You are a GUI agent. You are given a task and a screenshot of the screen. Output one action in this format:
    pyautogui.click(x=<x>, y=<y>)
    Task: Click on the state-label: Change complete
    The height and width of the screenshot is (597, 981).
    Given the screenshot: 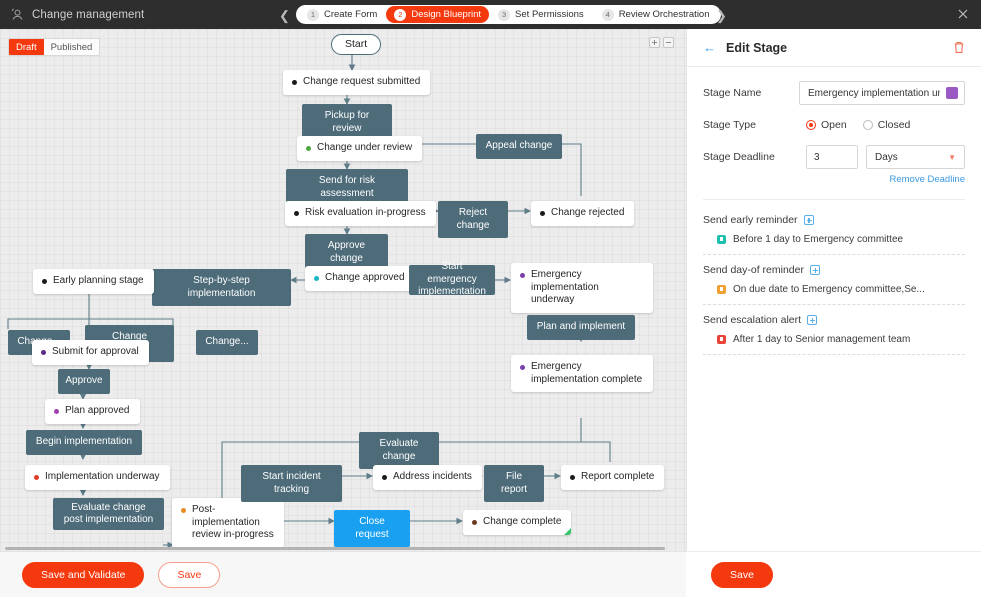 What is the action you would take?
    pyautogui.click(x=522, y=521)
    